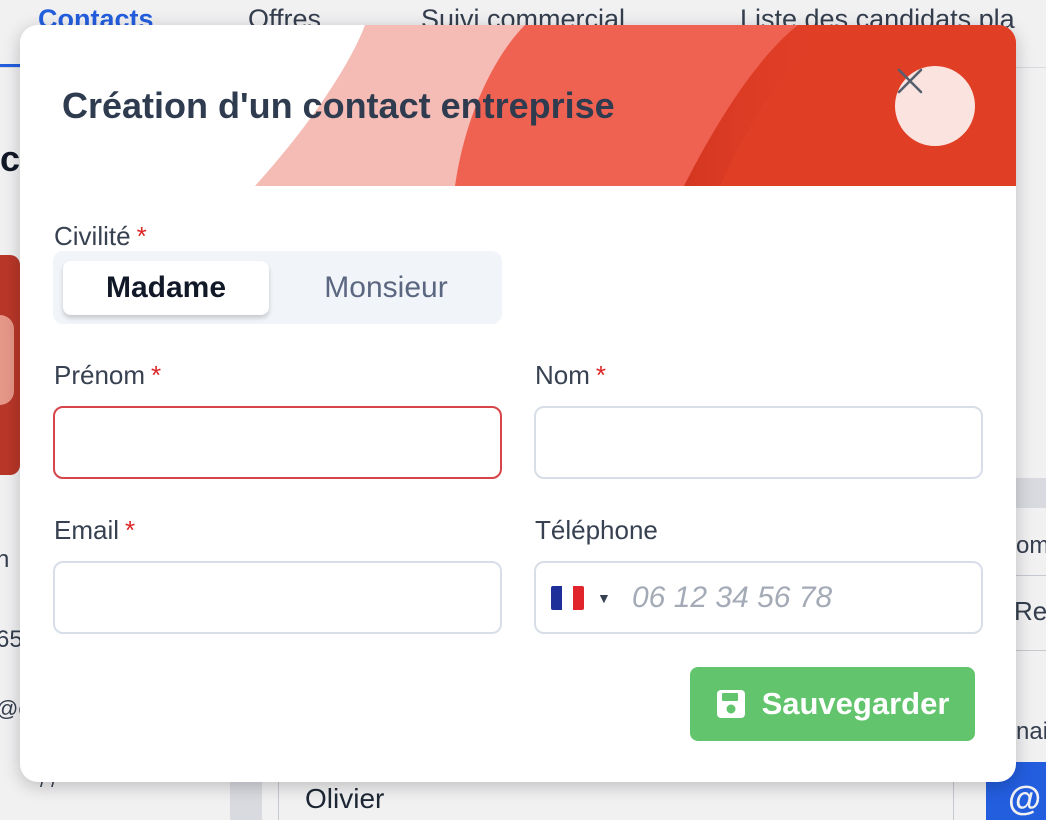 The width and height of the screenshot is (1046, 820). Describe the element at coordinates (935, 106) in the screenshot. I see `close-button` at that location.